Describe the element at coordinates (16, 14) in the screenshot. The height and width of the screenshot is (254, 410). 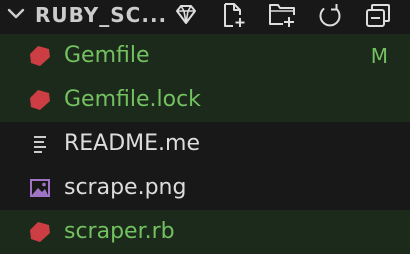
I see `chevron-down-icon` at that location.